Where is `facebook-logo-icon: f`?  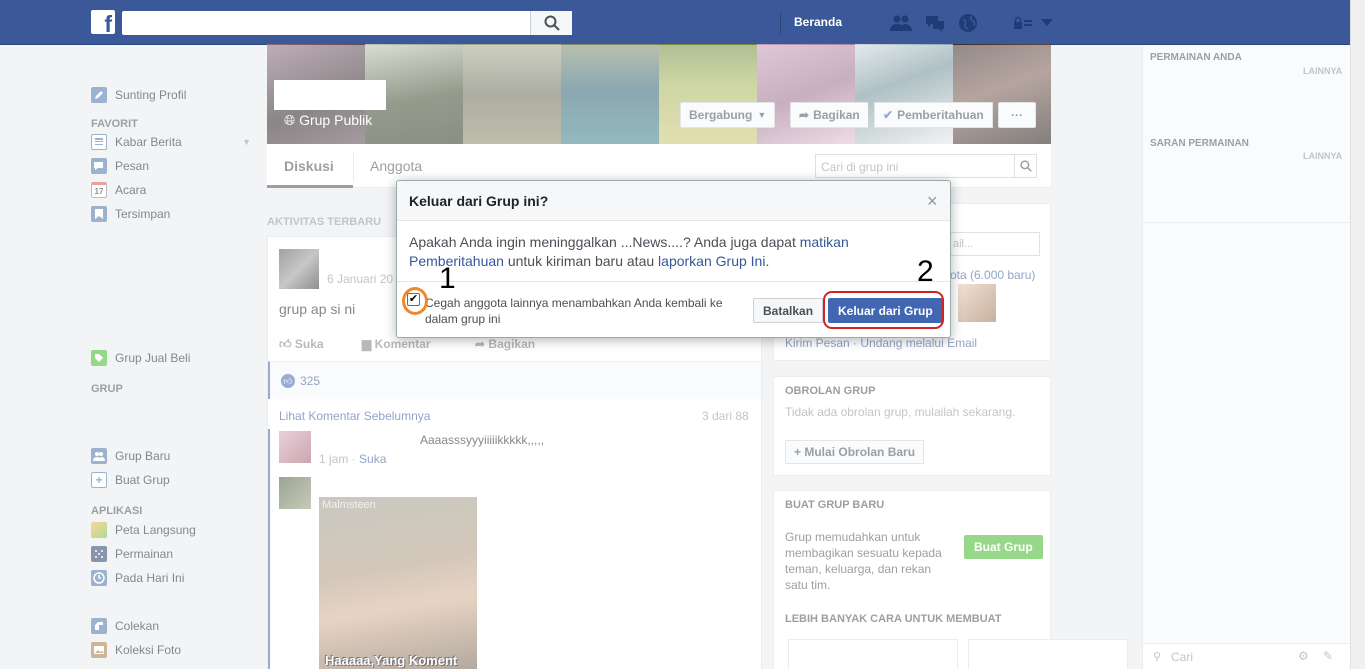
facebook-logo-icon: f is located at coordinates (103, 22).